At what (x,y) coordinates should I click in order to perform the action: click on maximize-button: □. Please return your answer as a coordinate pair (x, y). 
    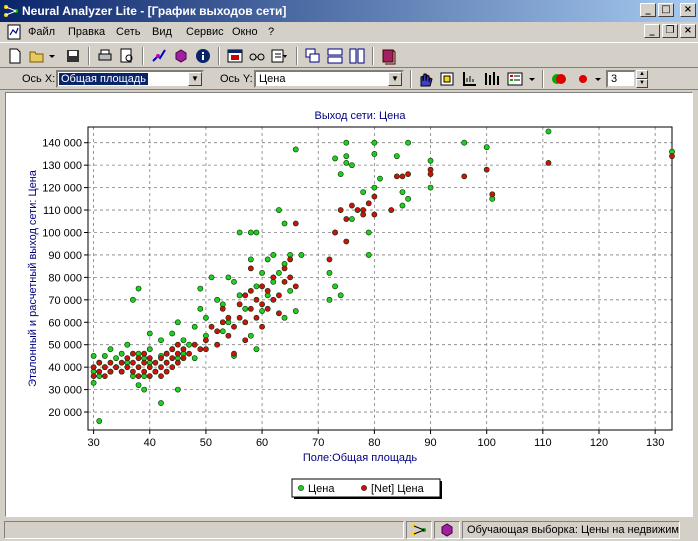
    Looking at the image, I should click on (666, 10).